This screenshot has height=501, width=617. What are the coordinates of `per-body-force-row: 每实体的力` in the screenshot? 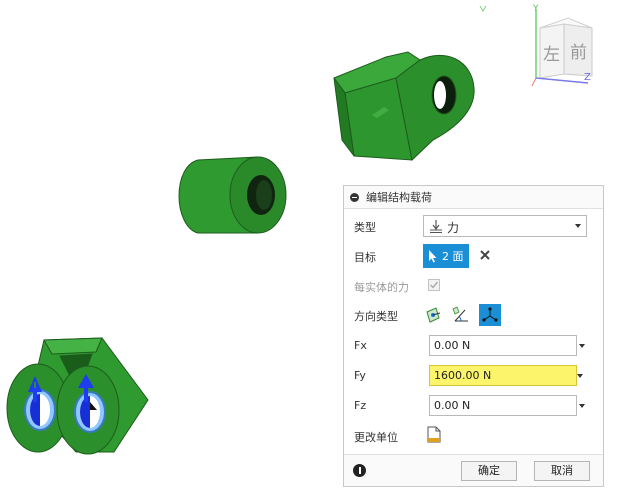 It's located at (473, 286).